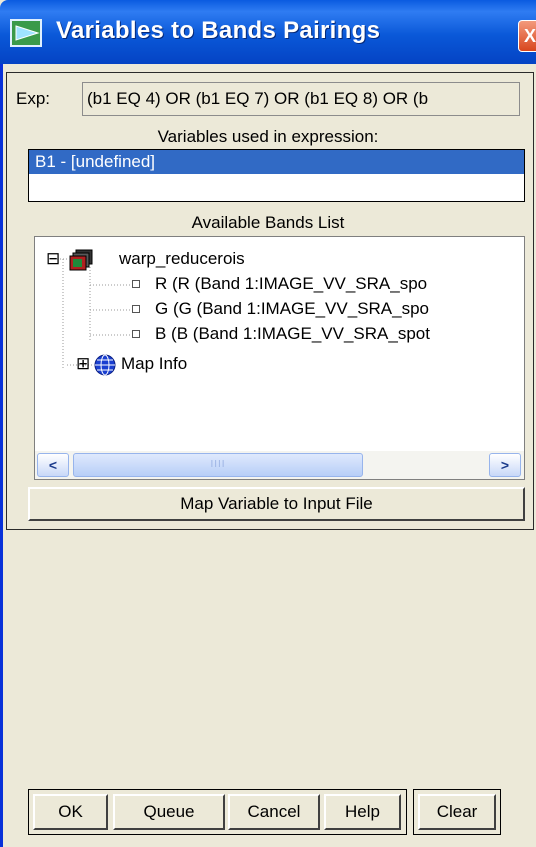 The height and width of the screenshot is (847, 536). I want to click on tree-expander-map-info: ⊞, so click(83, 364).